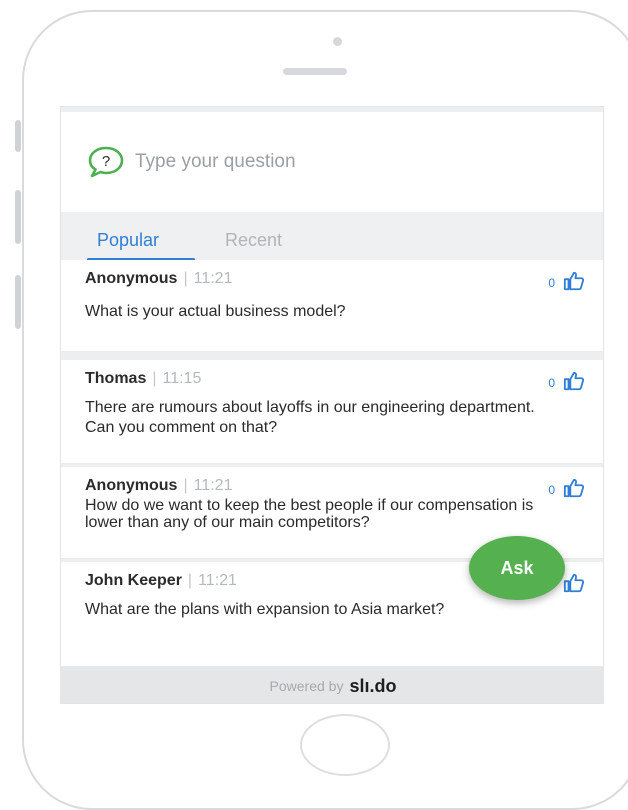 Image resolution: width=628 pixels, height=810 pixels. I want to click on tab-recent: Recent, so click(253, 240).